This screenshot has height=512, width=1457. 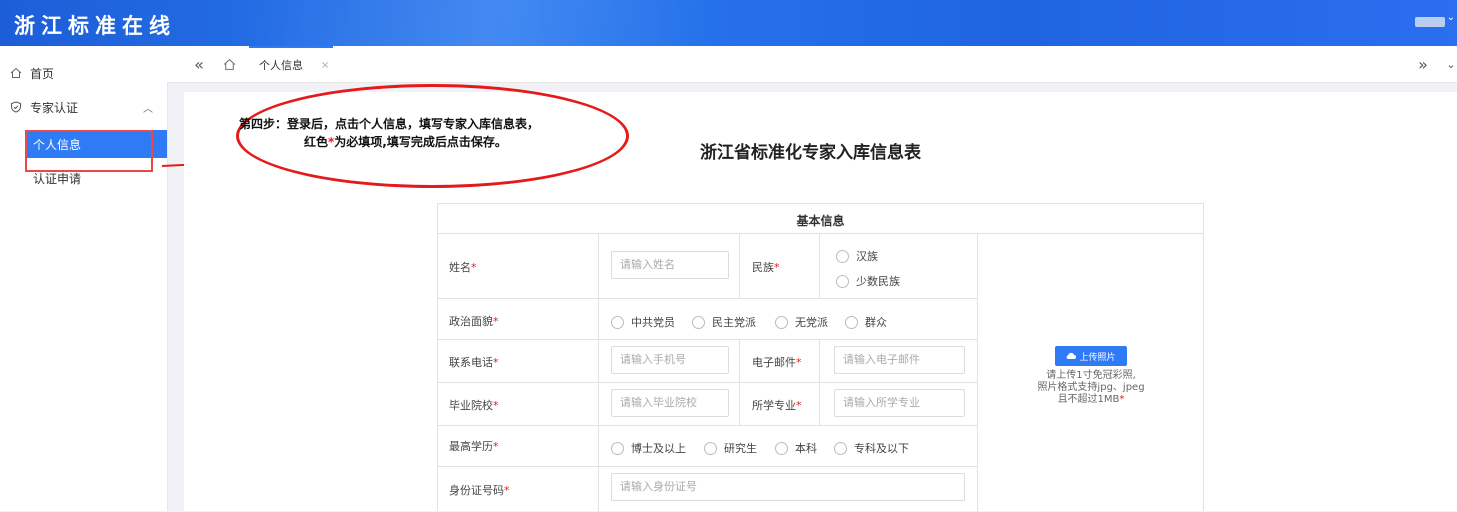 What do you see at coordinates (777, 405) in the screenshot?
I see `major-label: 所学专业*` at bounding box center [777, 405].